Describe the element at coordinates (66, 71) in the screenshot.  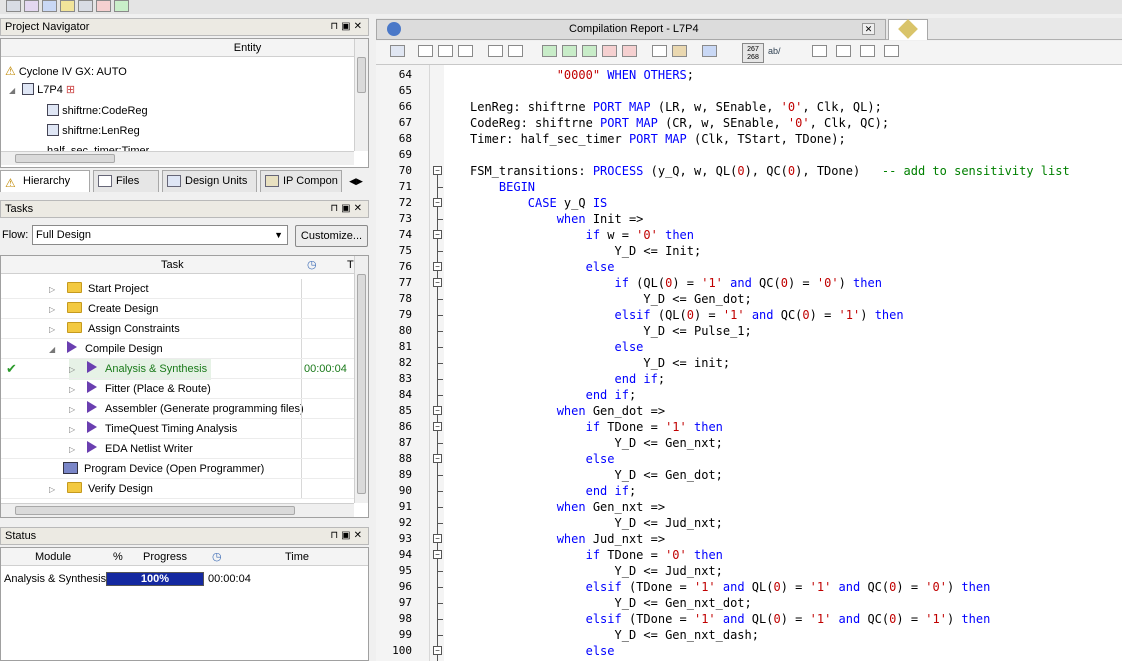
I see `device-row: ⚠ Cyclone IV GX: AUTO` at that location.